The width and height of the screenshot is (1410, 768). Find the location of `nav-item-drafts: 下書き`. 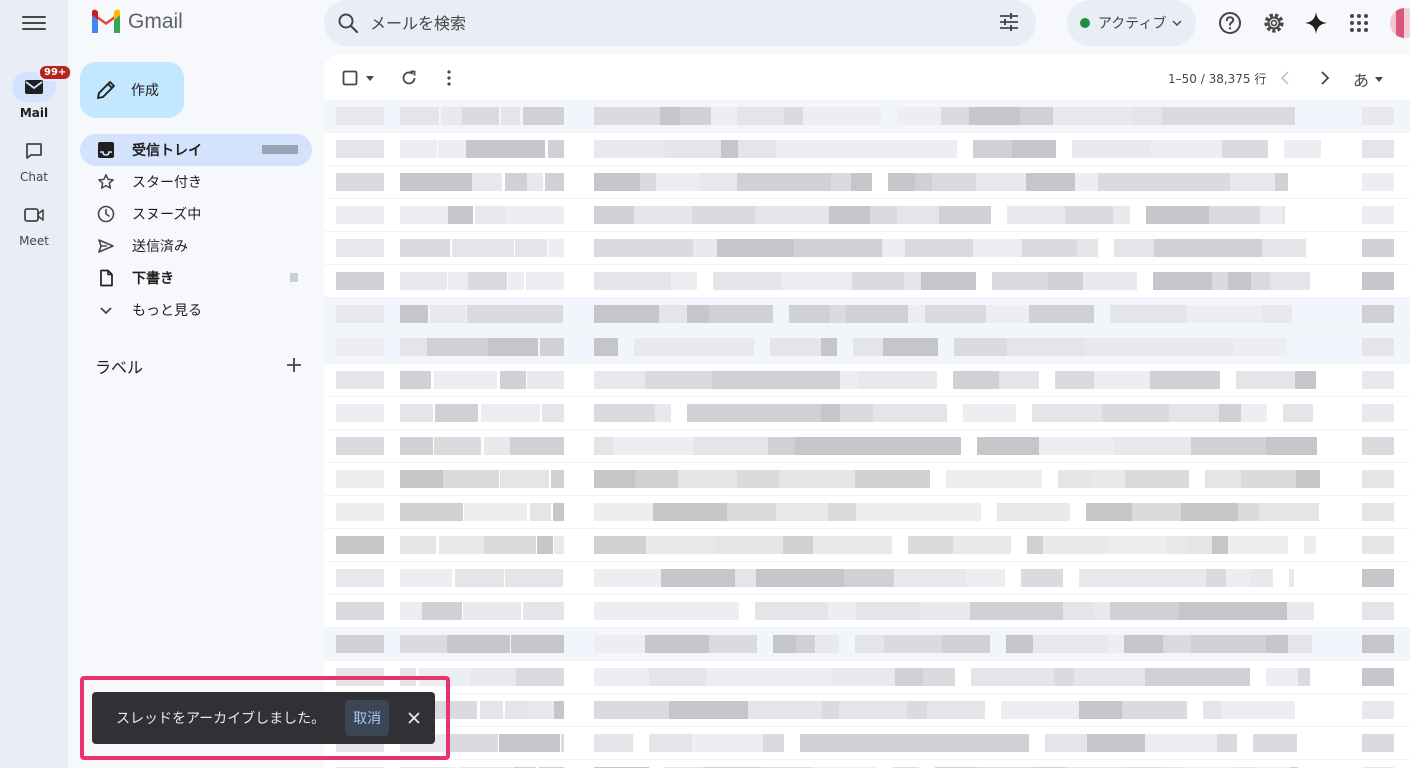

nav-item-drafts: 下書き is located at coordinates (196, 278).